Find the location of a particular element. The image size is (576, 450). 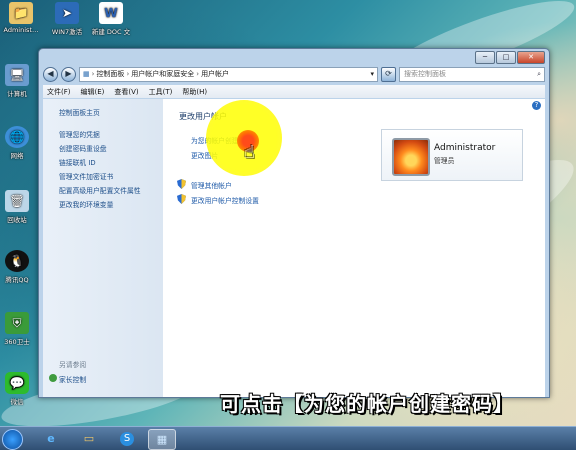

start-orb-icon is located at coordinates (12, 439).